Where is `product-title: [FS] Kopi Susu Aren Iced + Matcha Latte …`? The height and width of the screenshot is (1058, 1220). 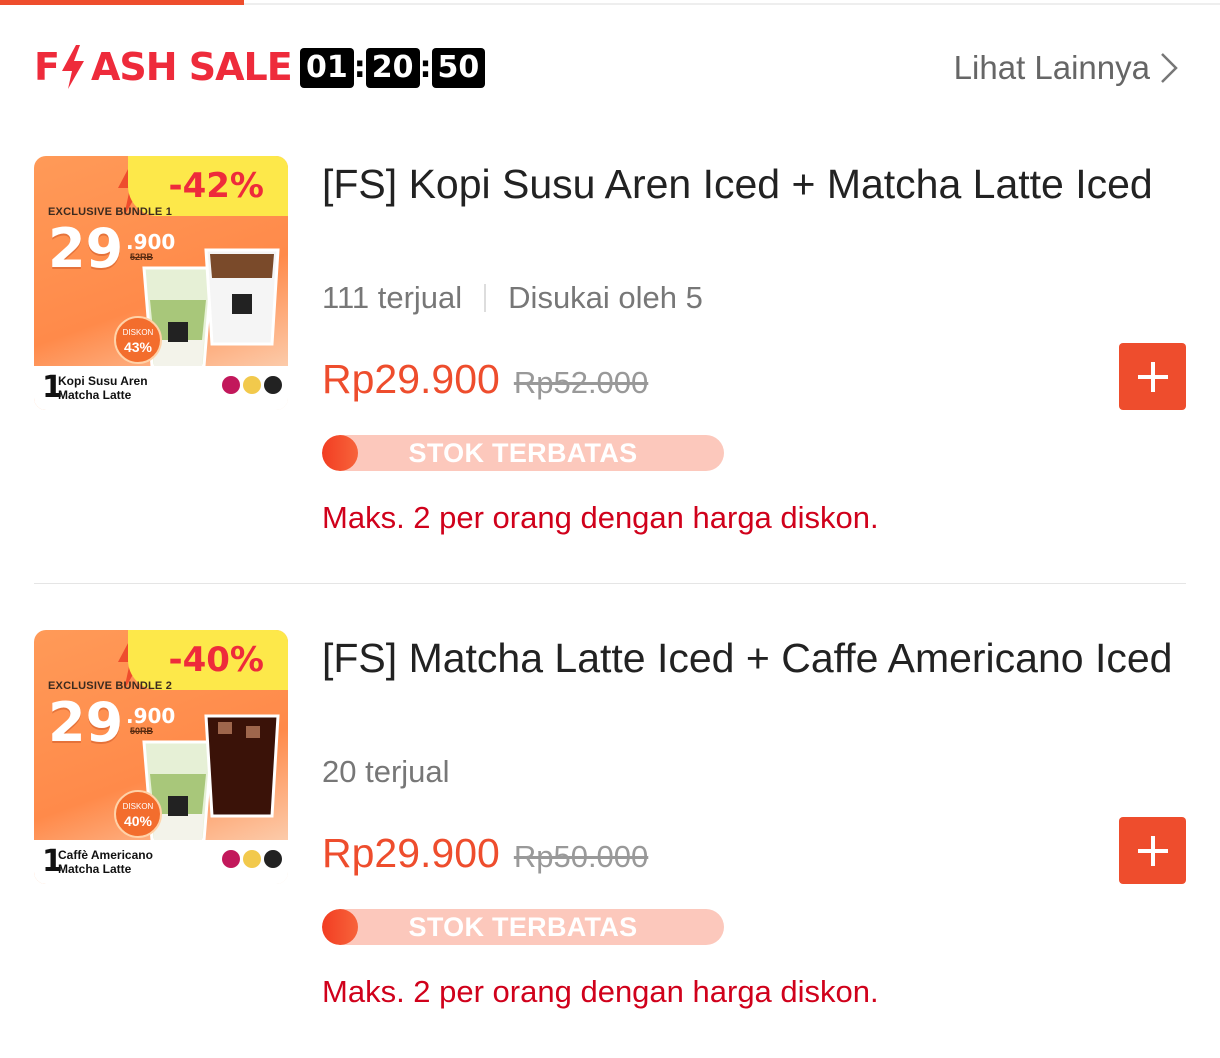 product-title: [FS] Kopi Susu Aren Iced + Matcha Latte … is located at coordinates (754, 184).